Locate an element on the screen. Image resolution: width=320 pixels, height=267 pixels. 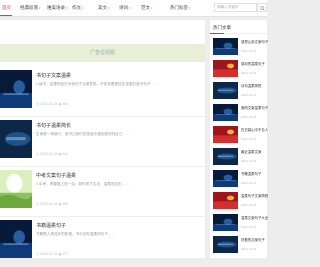
nav-item-label: 作文 is located at coordinates (76, 7).